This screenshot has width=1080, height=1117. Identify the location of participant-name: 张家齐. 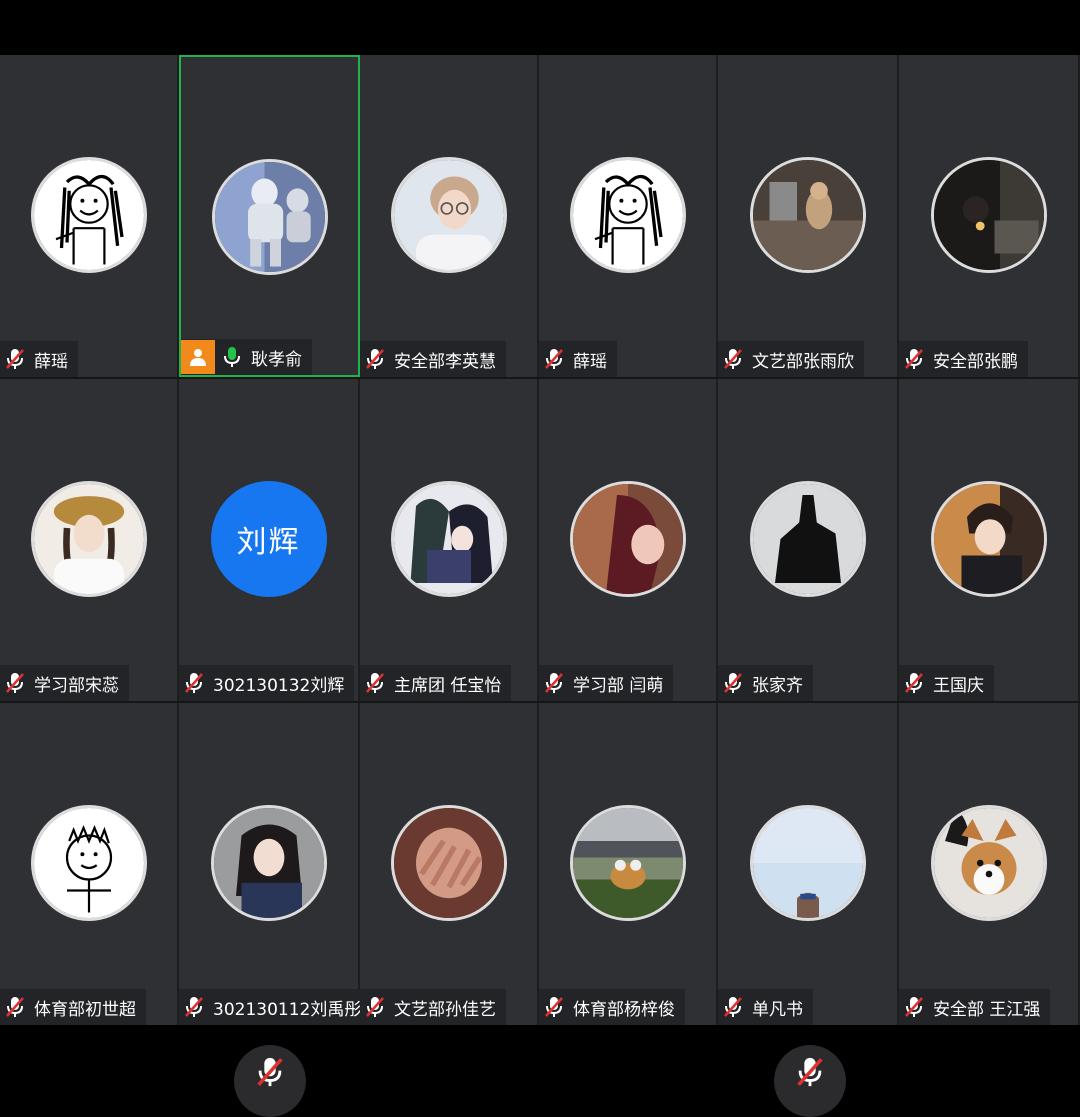
(777, 685).